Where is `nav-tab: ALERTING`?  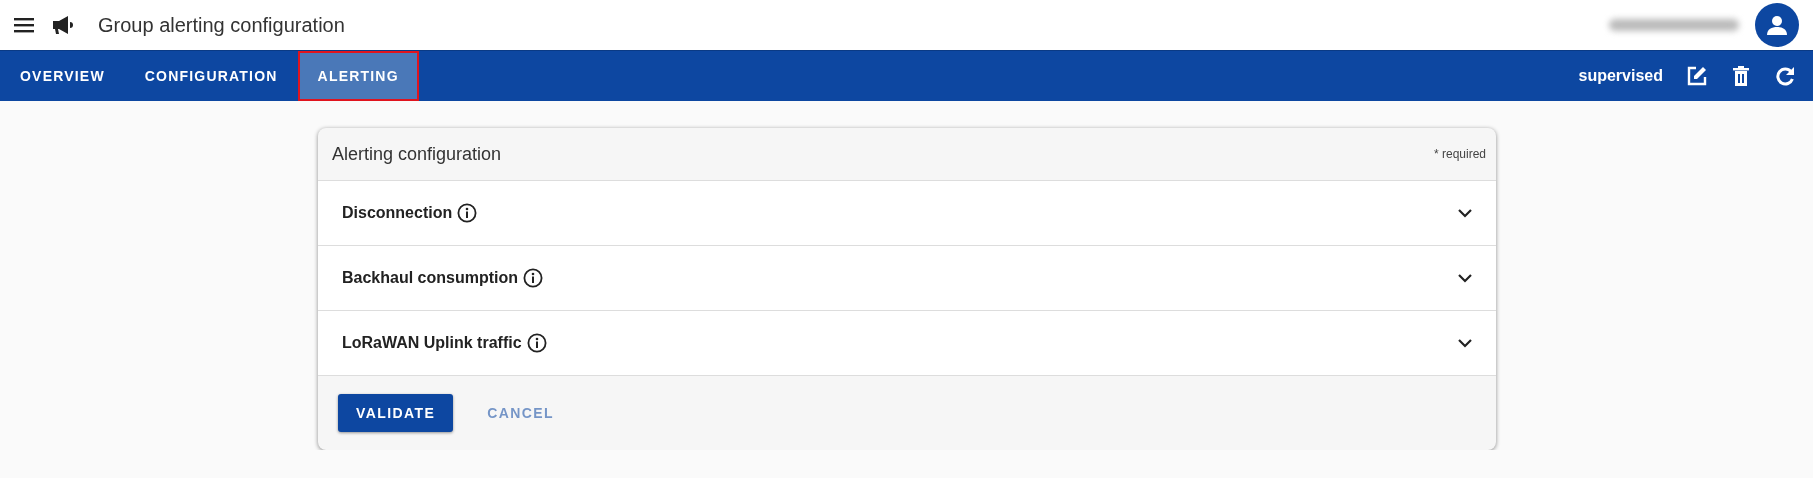
nav-tab: ALERTING is located at coordinates (358, 76).